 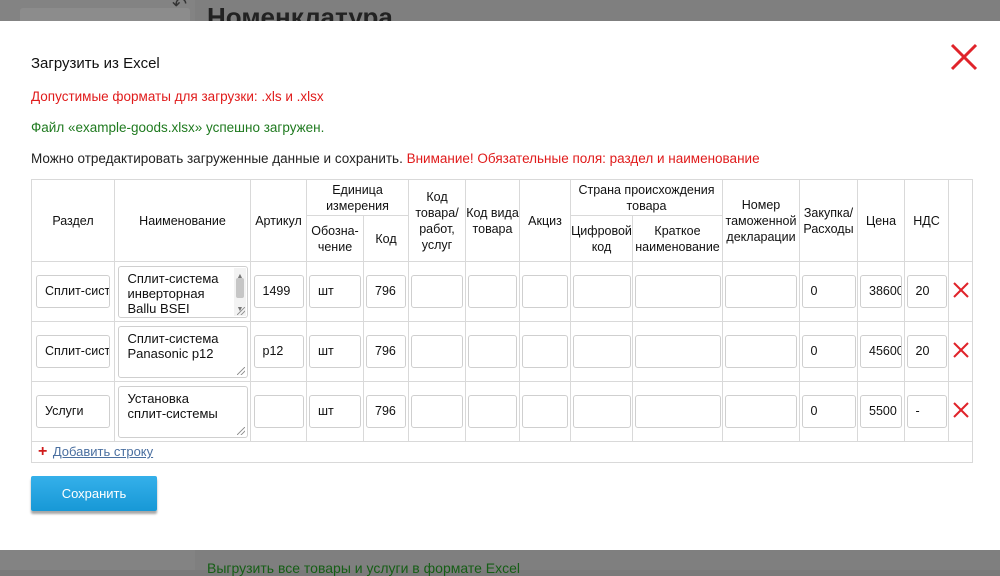 What do you see at coordinates (182, 220) in the screenshot?
I see `col-header-name: Наименование` at bounding box center [182, 220].